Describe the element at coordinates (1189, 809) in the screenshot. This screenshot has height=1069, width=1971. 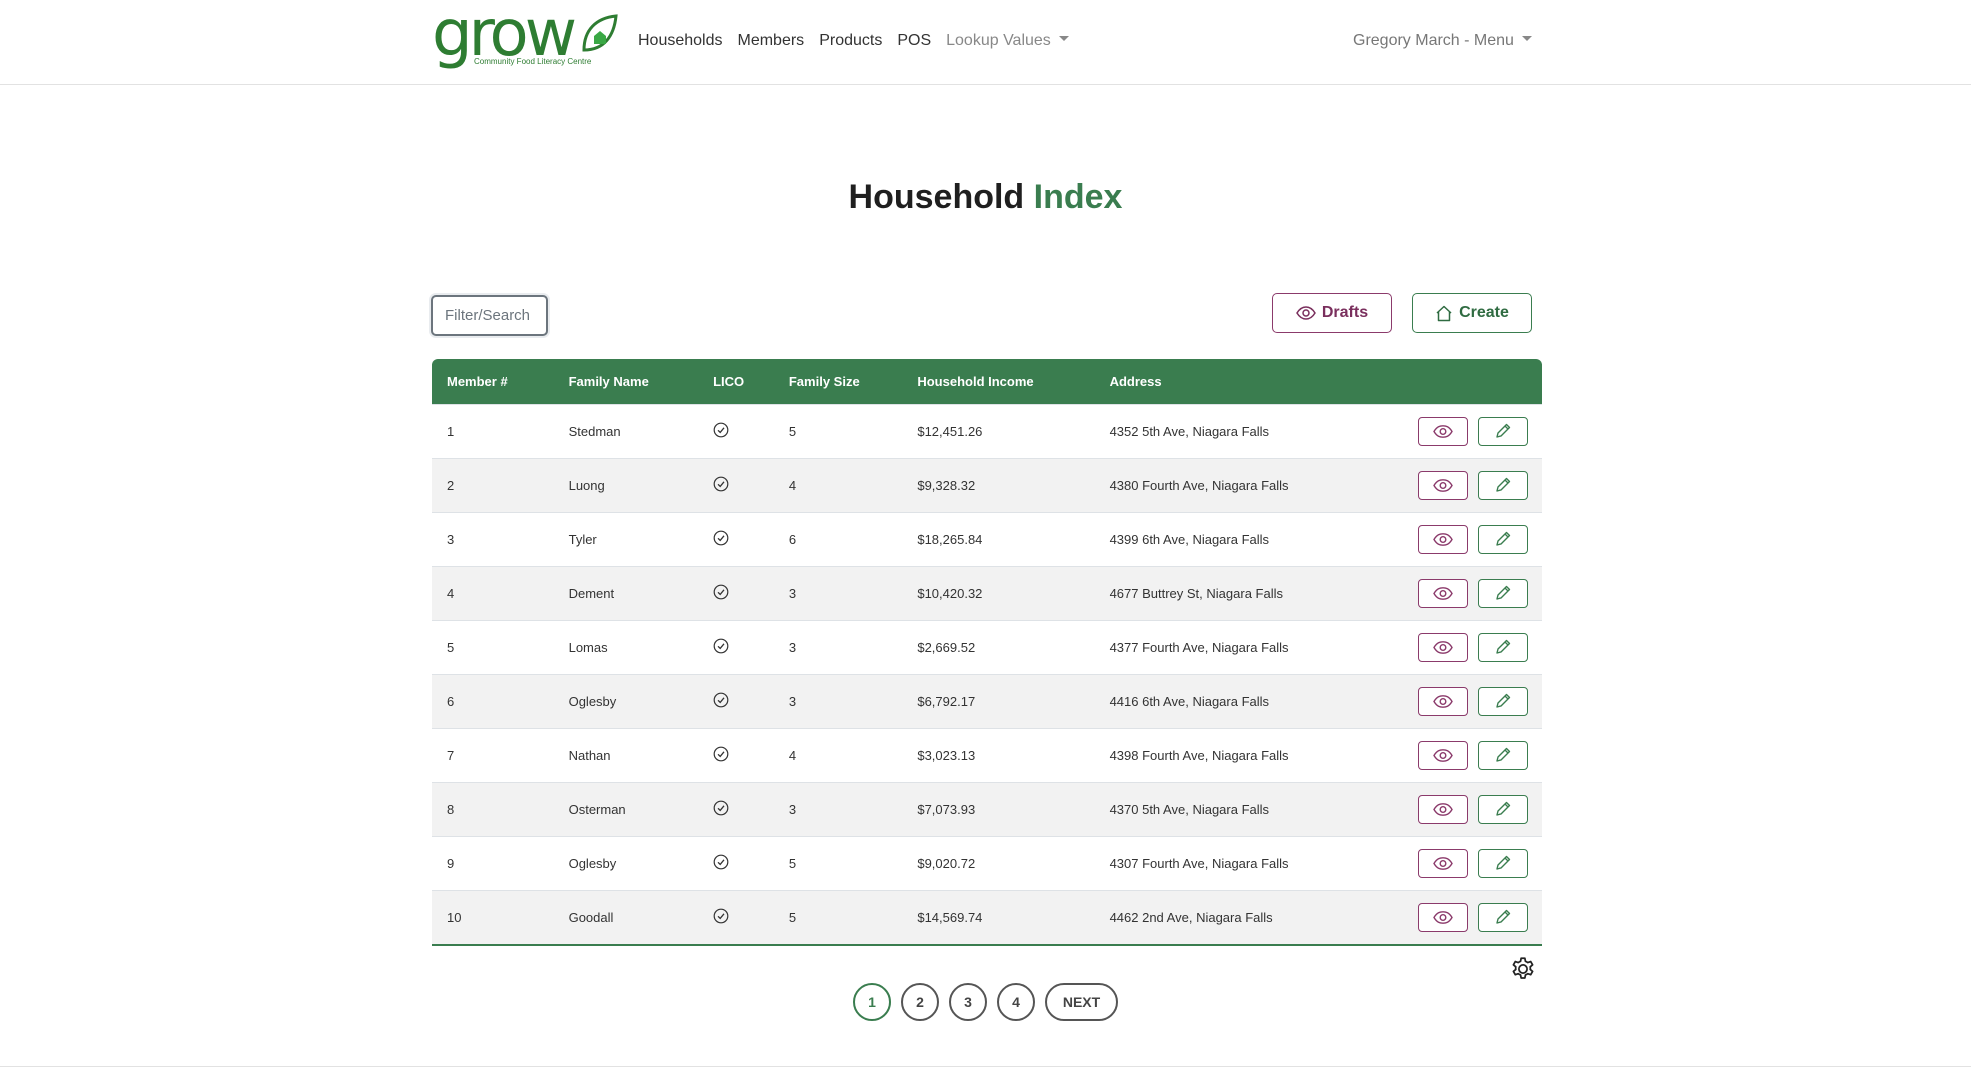
I see `cell-address: 4370 5th Ave, Niagara Falls` at that location.